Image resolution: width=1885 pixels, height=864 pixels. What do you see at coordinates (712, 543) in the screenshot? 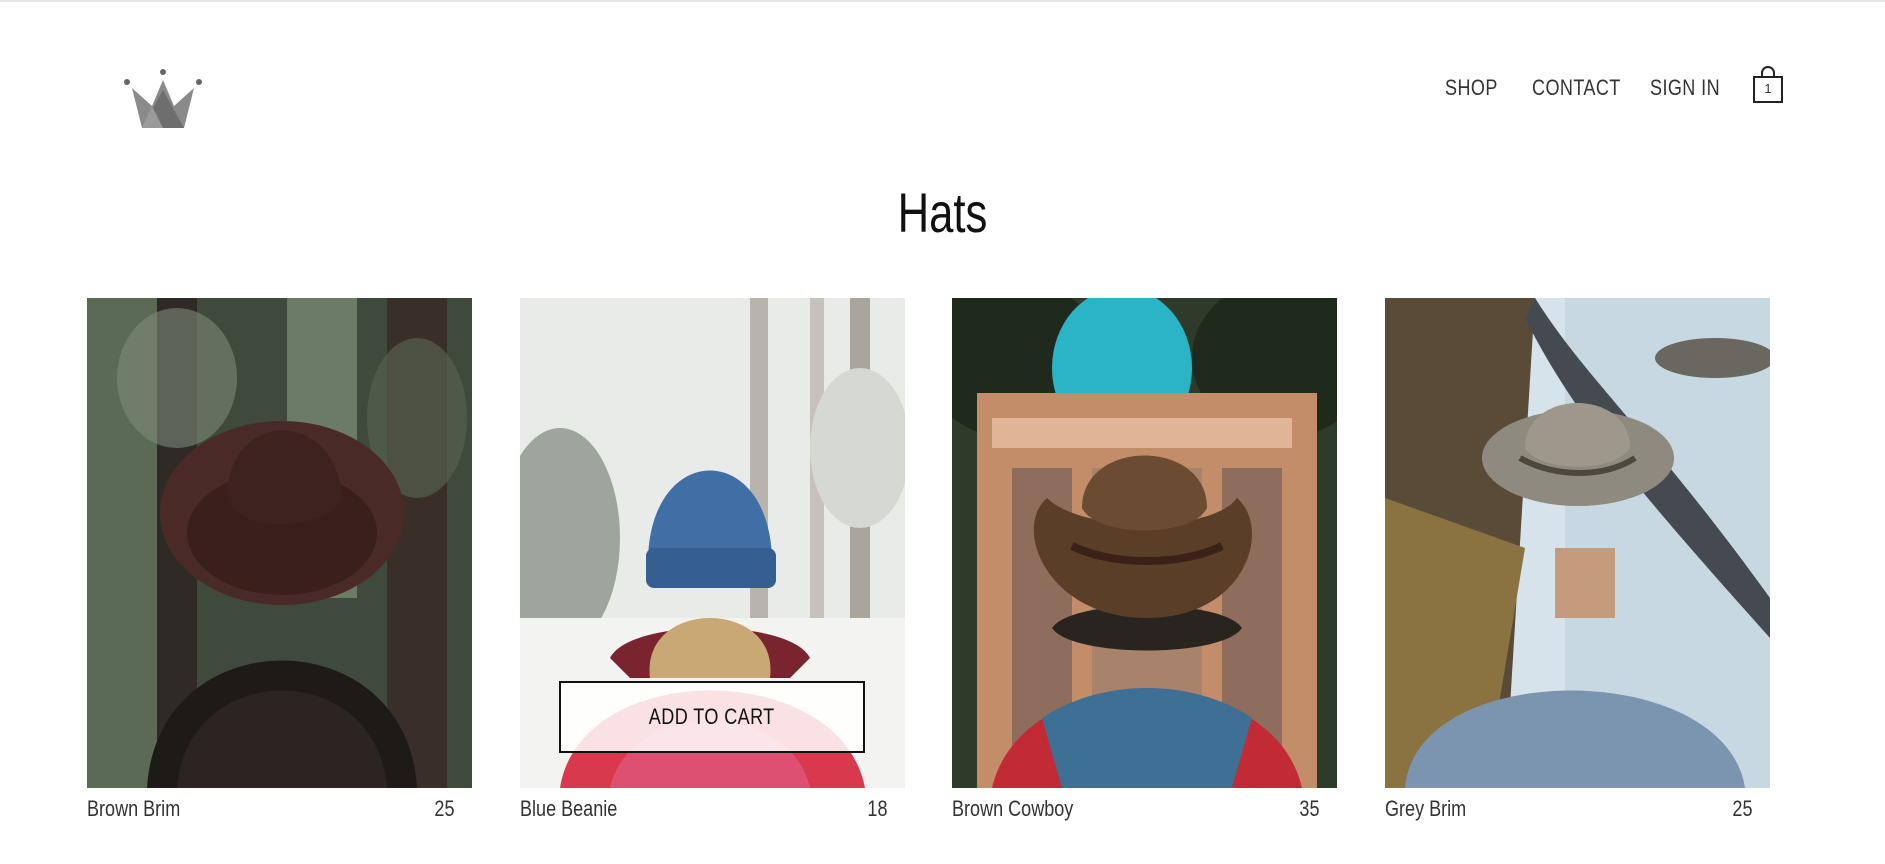
I see `product-image-blue-beanie: ADD TO CART` at bounding box center [712, 543].